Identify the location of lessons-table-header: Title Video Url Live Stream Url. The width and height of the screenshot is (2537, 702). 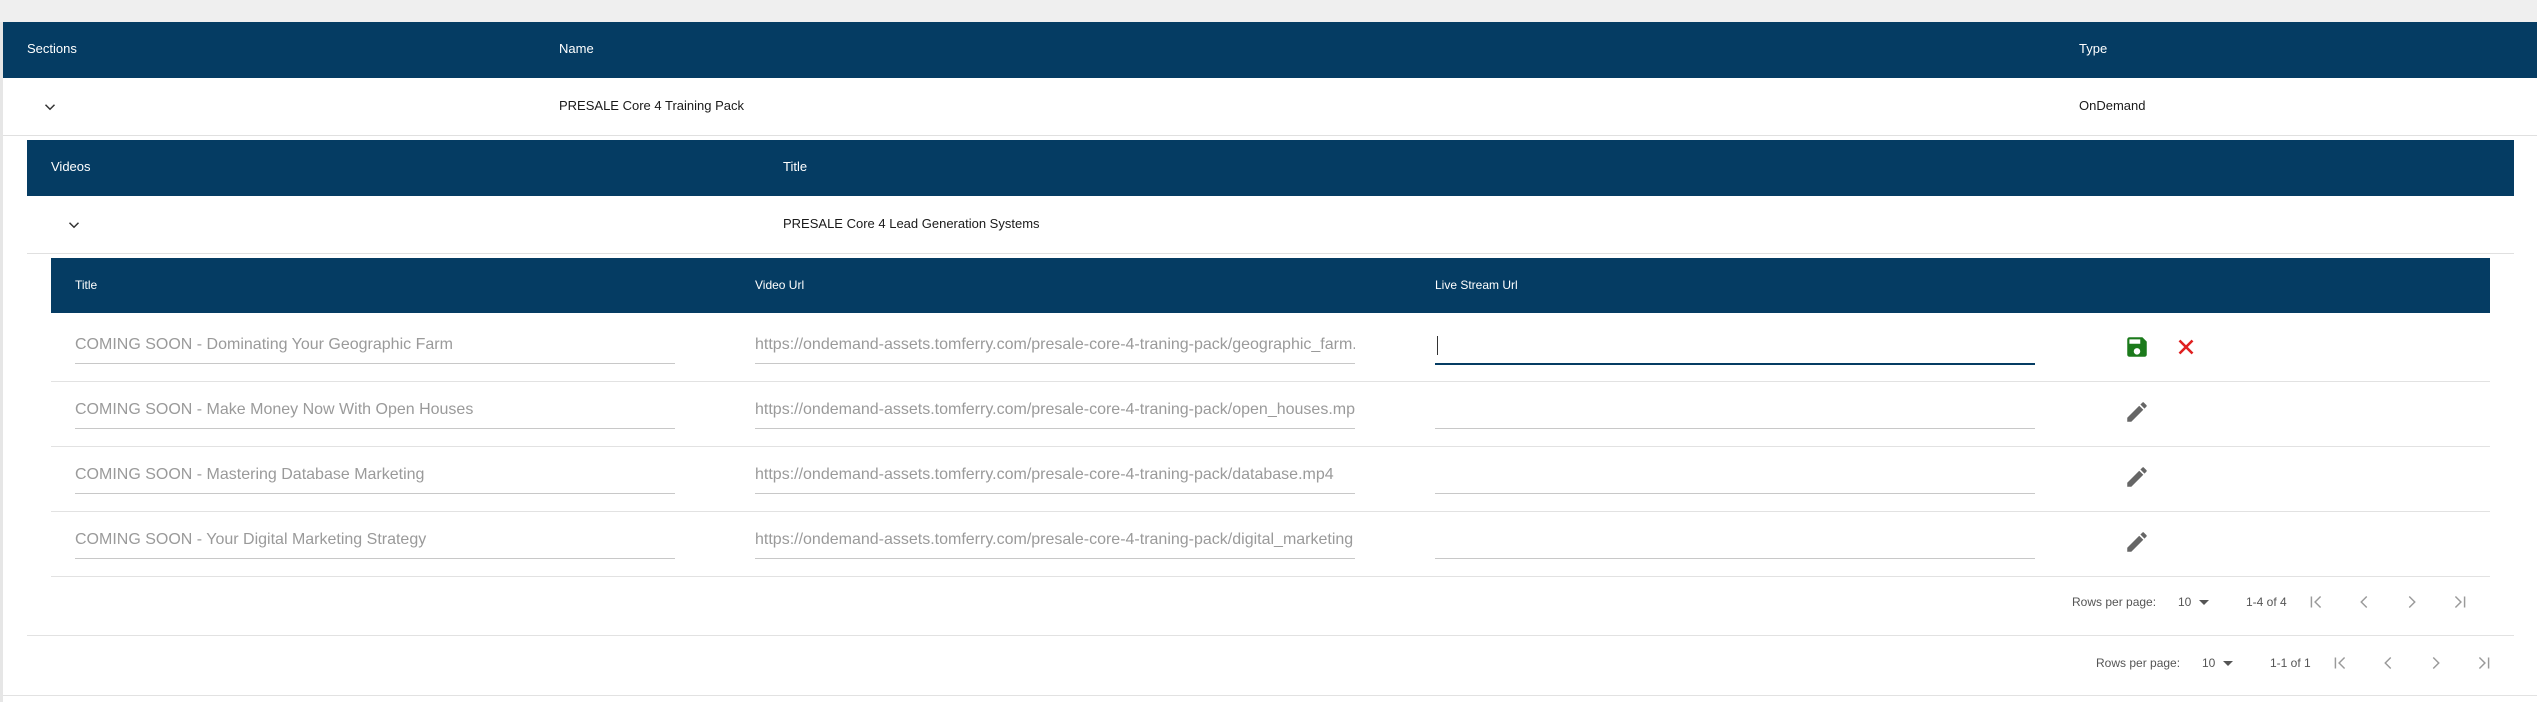
(1270, 285).